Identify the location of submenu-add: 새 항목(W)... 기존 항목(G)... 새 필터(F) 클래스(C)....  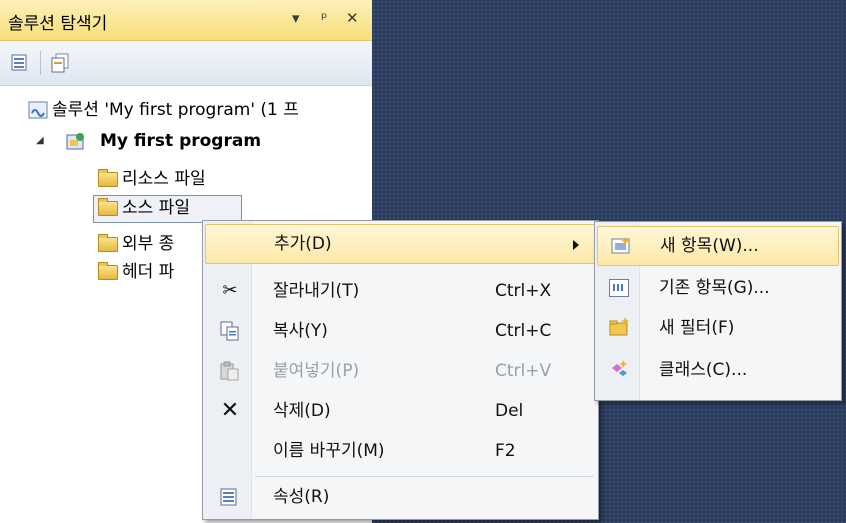
(718, 311).